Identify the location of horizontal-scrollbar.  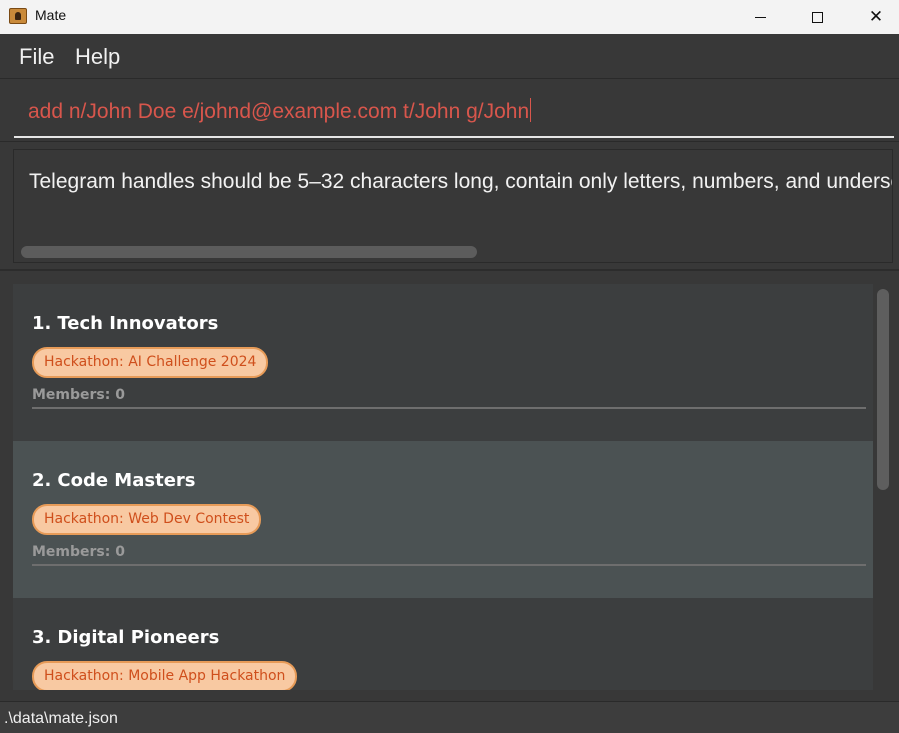
(249, 252).